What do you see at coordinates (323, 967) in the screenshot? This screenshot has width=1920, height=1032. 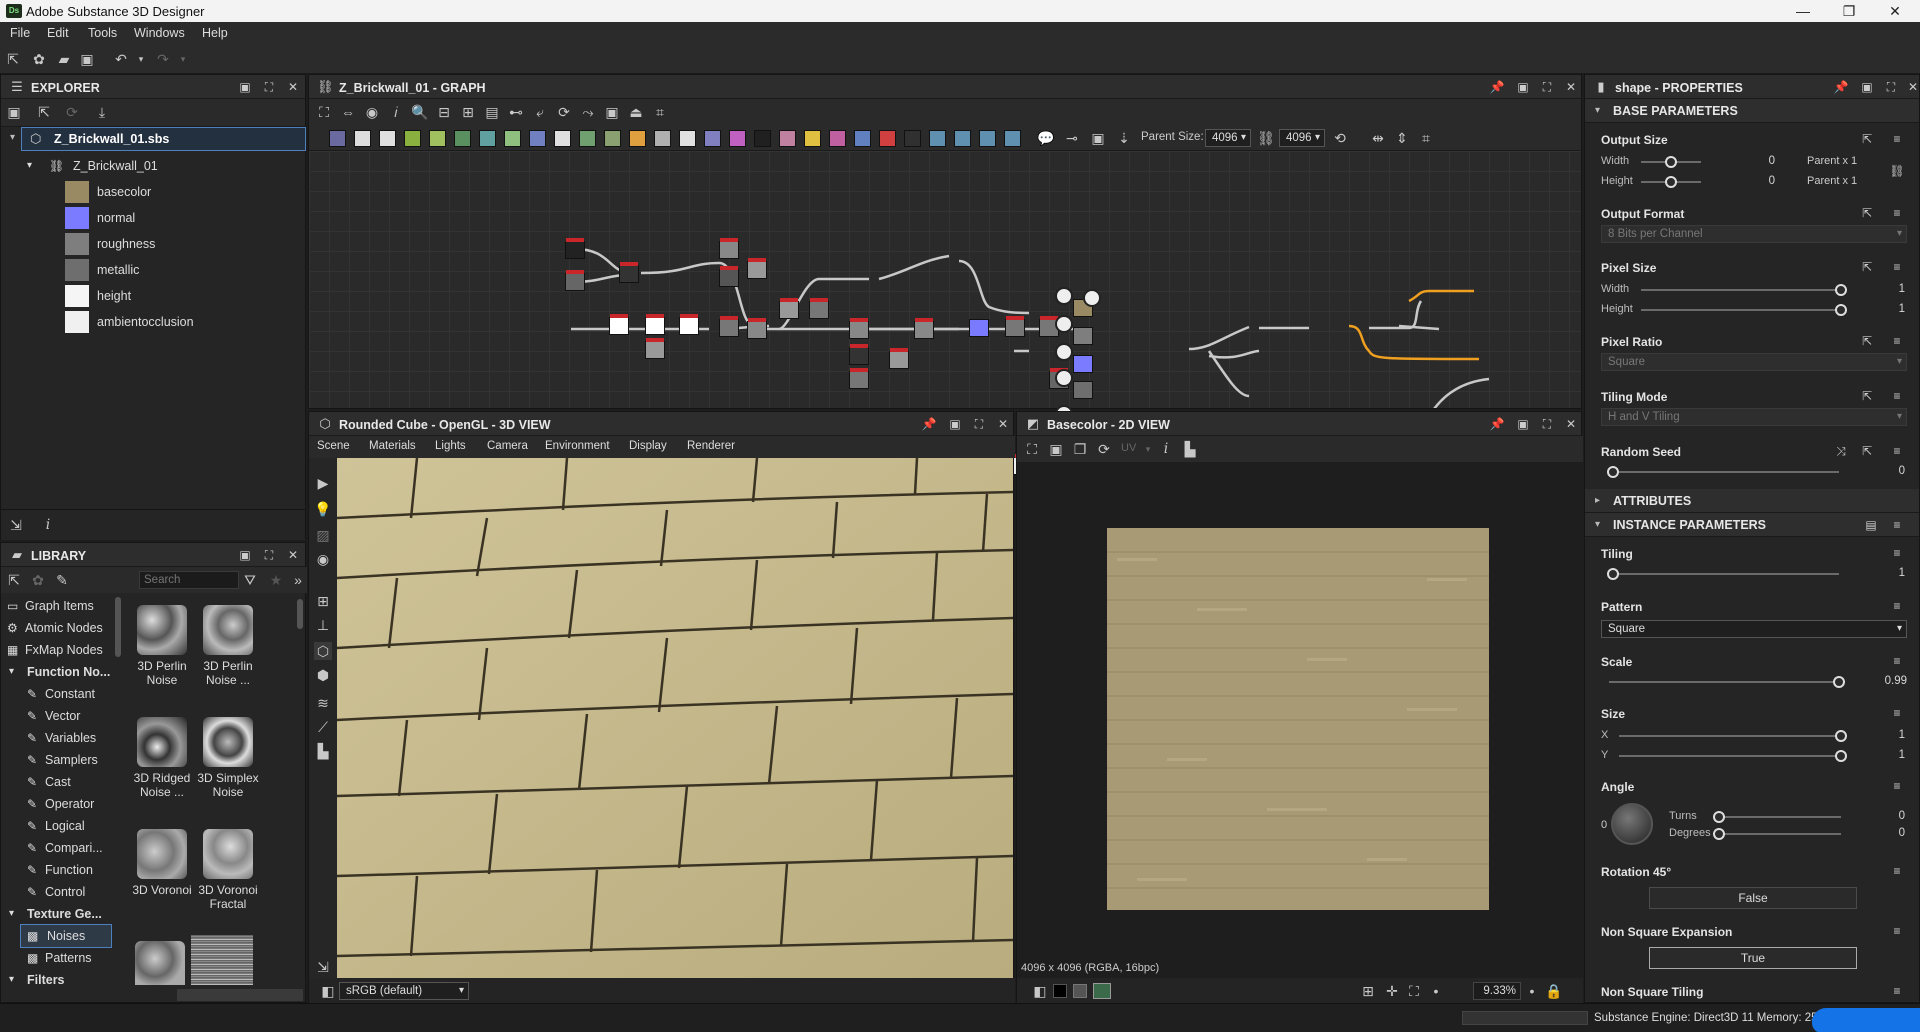 I see `viewport-export-icon: ⇲` at bounding box center [323, 967].